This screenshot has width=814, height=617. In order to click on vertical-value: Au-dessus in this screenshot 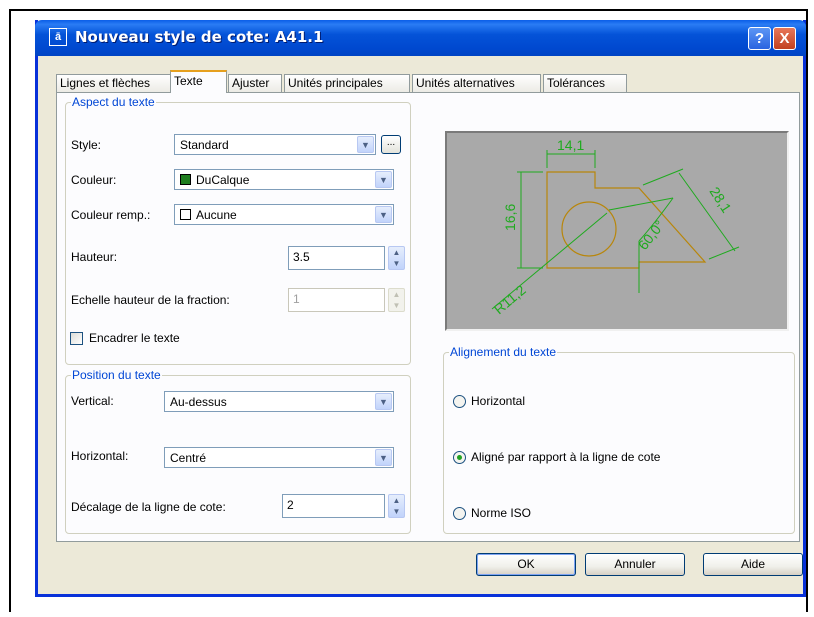, I will do `click(198, 402)`.